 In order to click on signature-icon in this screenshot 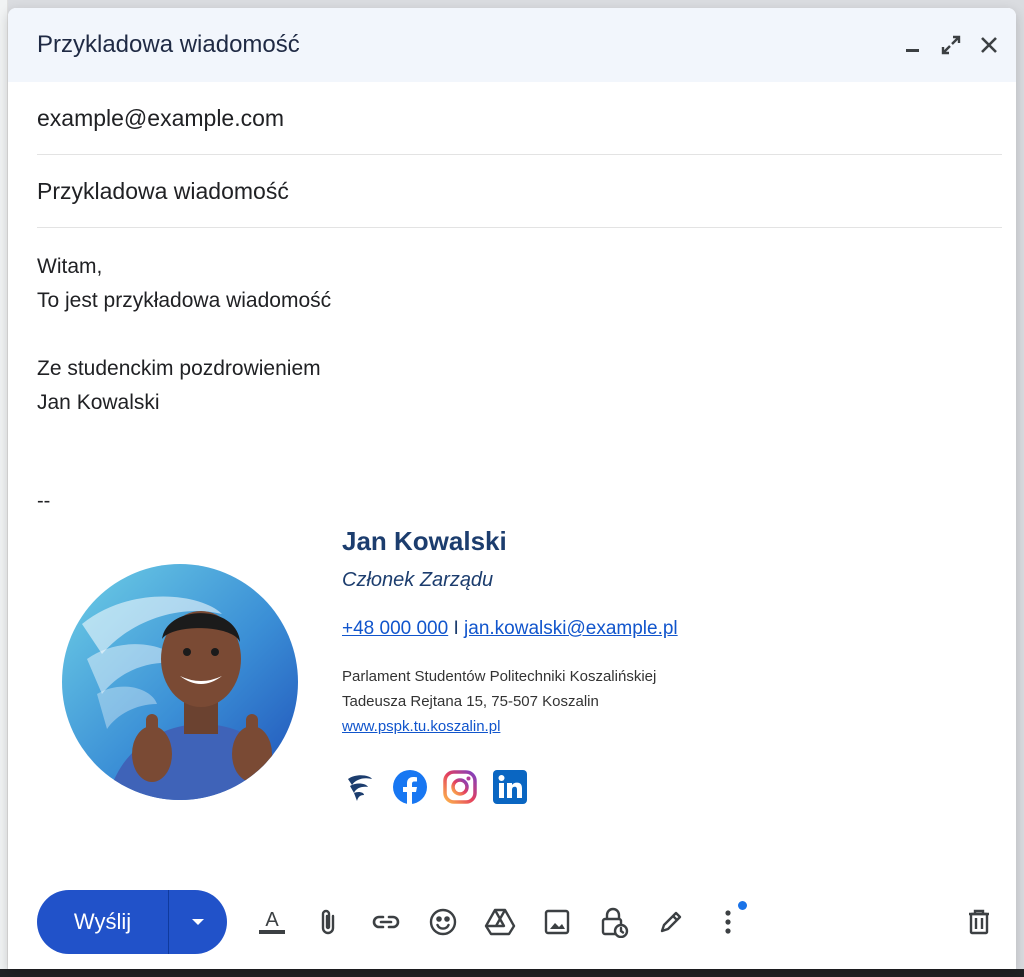, I will do `click(671, 922)`.